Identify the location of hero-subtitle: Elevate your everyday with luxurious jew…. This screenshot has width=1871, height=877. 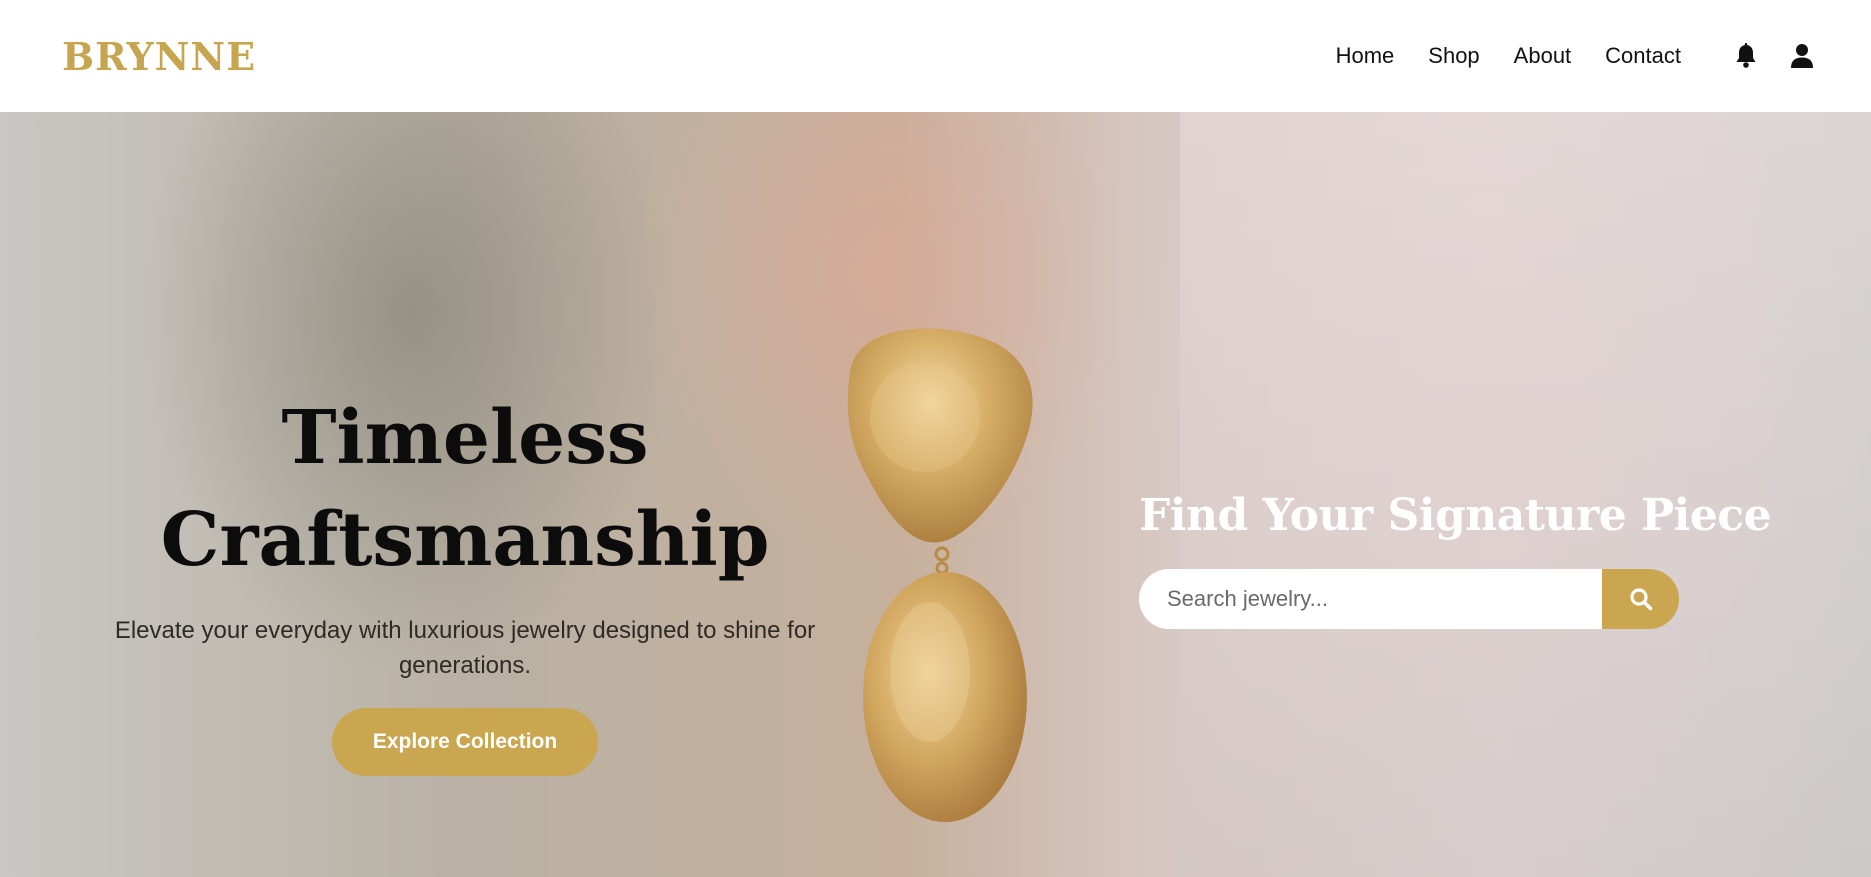
(465, 648).